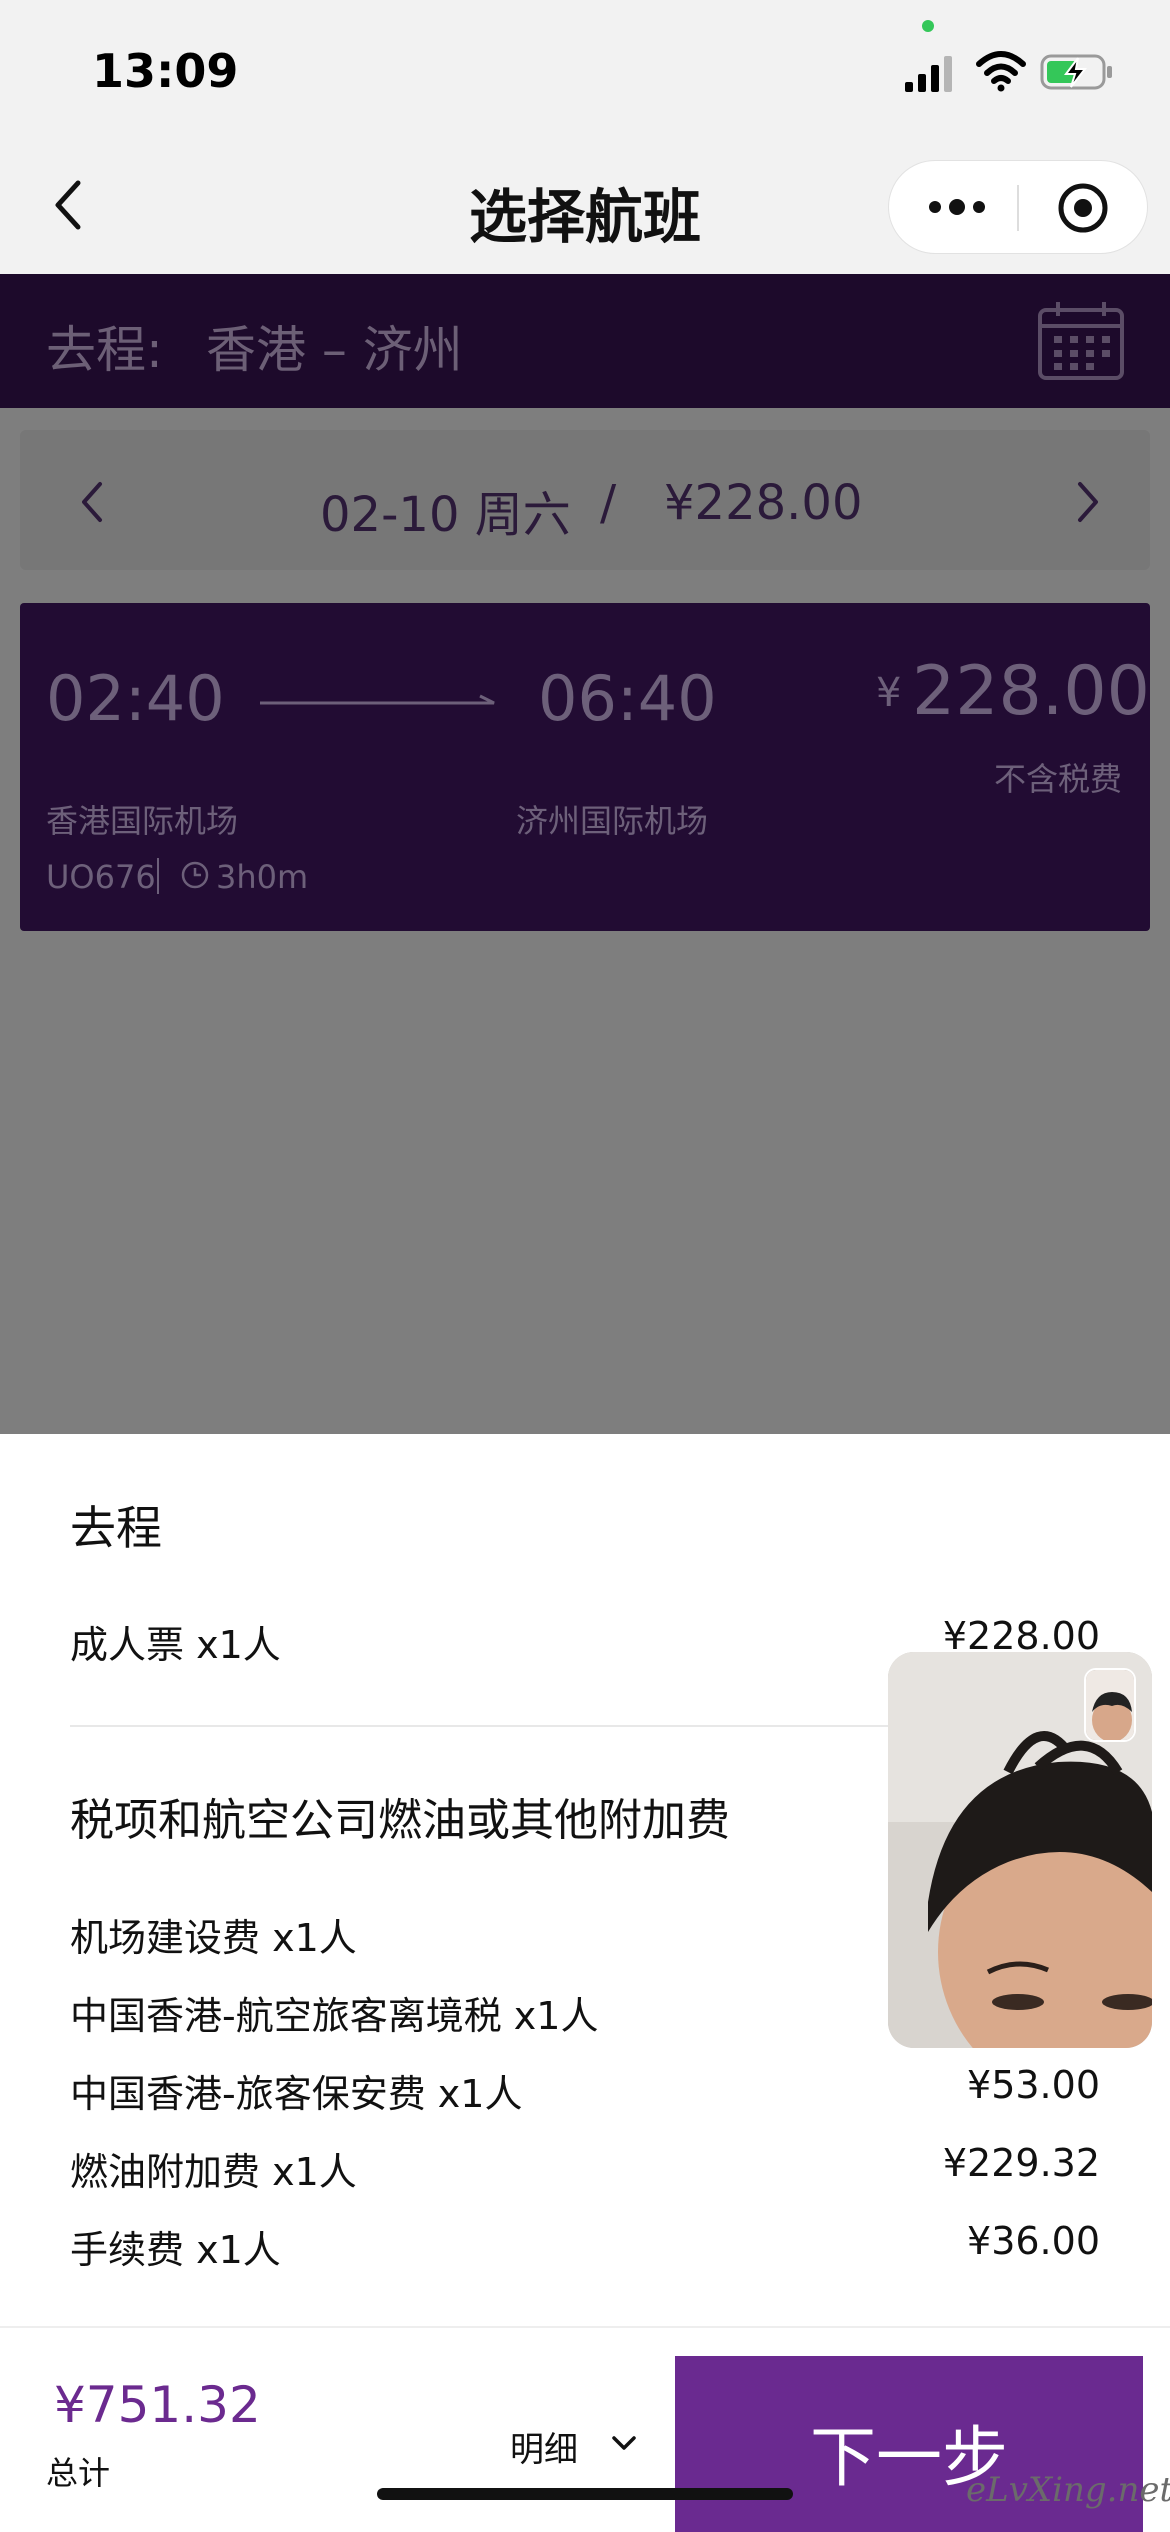  I want to click on date-selector, so click(585, 500).